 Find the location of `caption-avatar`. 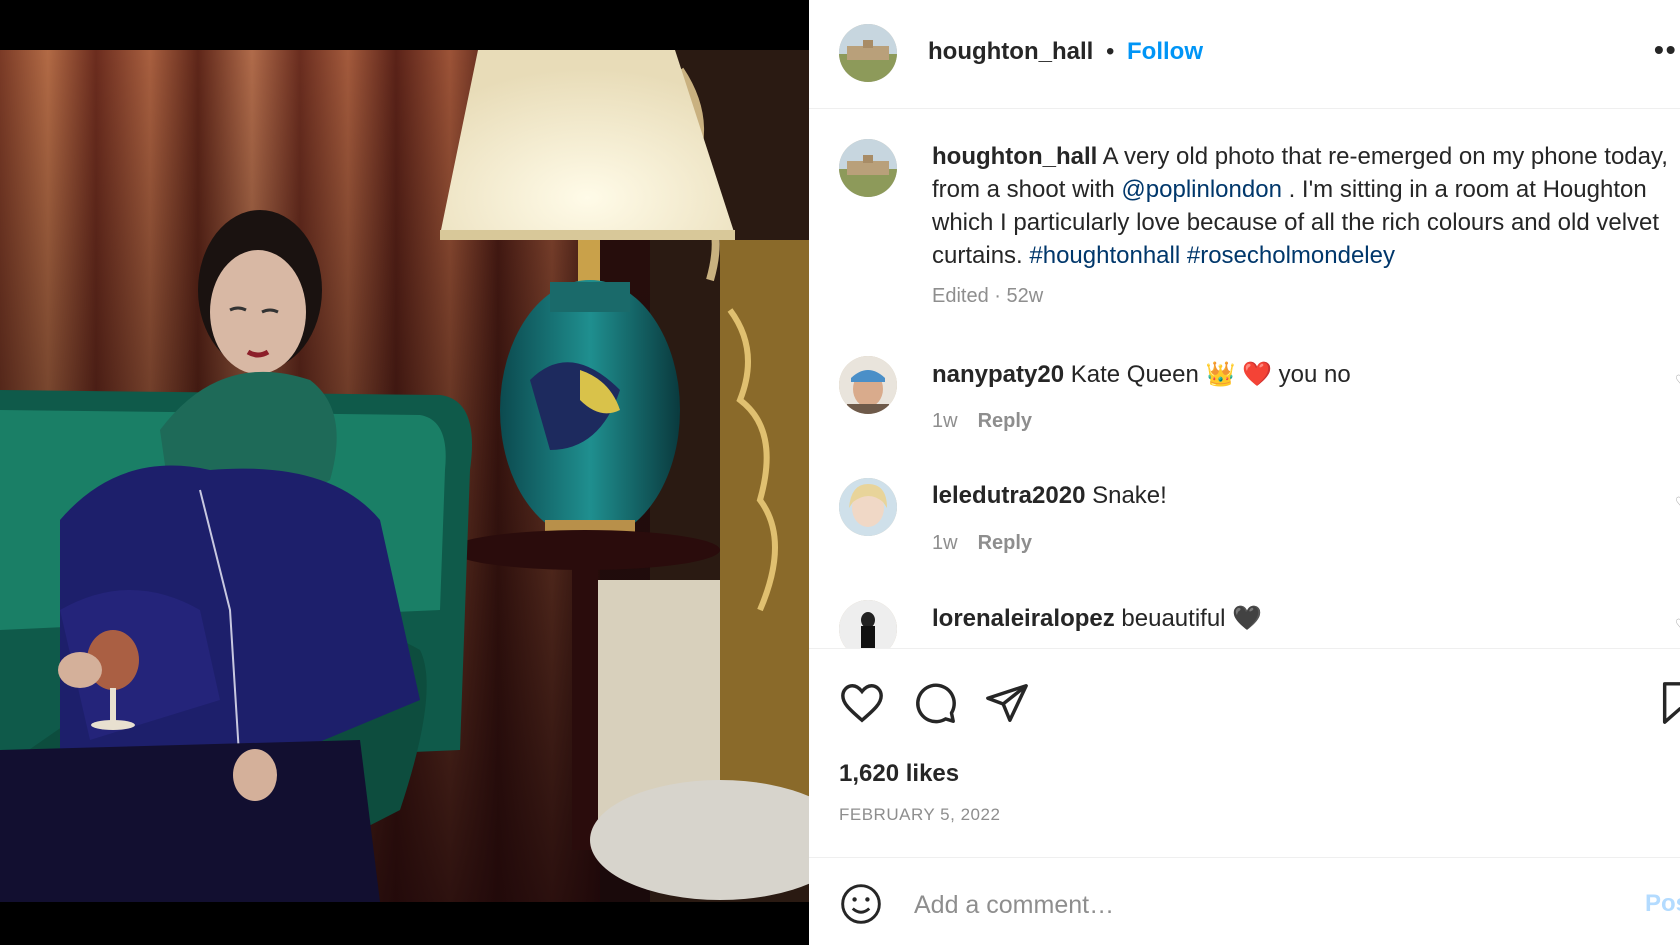

caption-avatar is located at coordinates (868, 168).